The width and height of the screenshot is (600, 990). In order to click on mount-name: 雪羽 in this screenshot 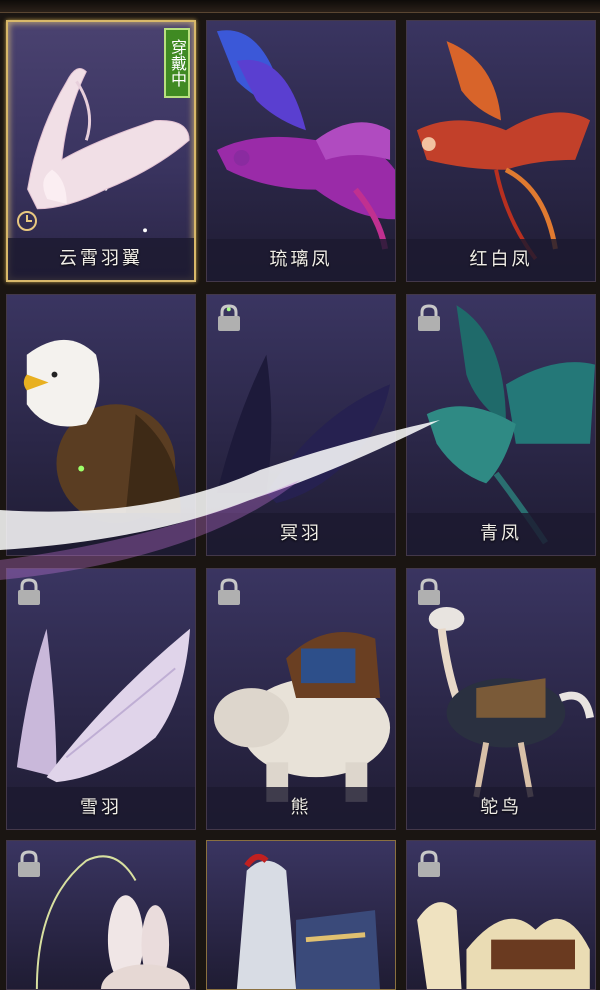, I will do `click(101, 808)`.